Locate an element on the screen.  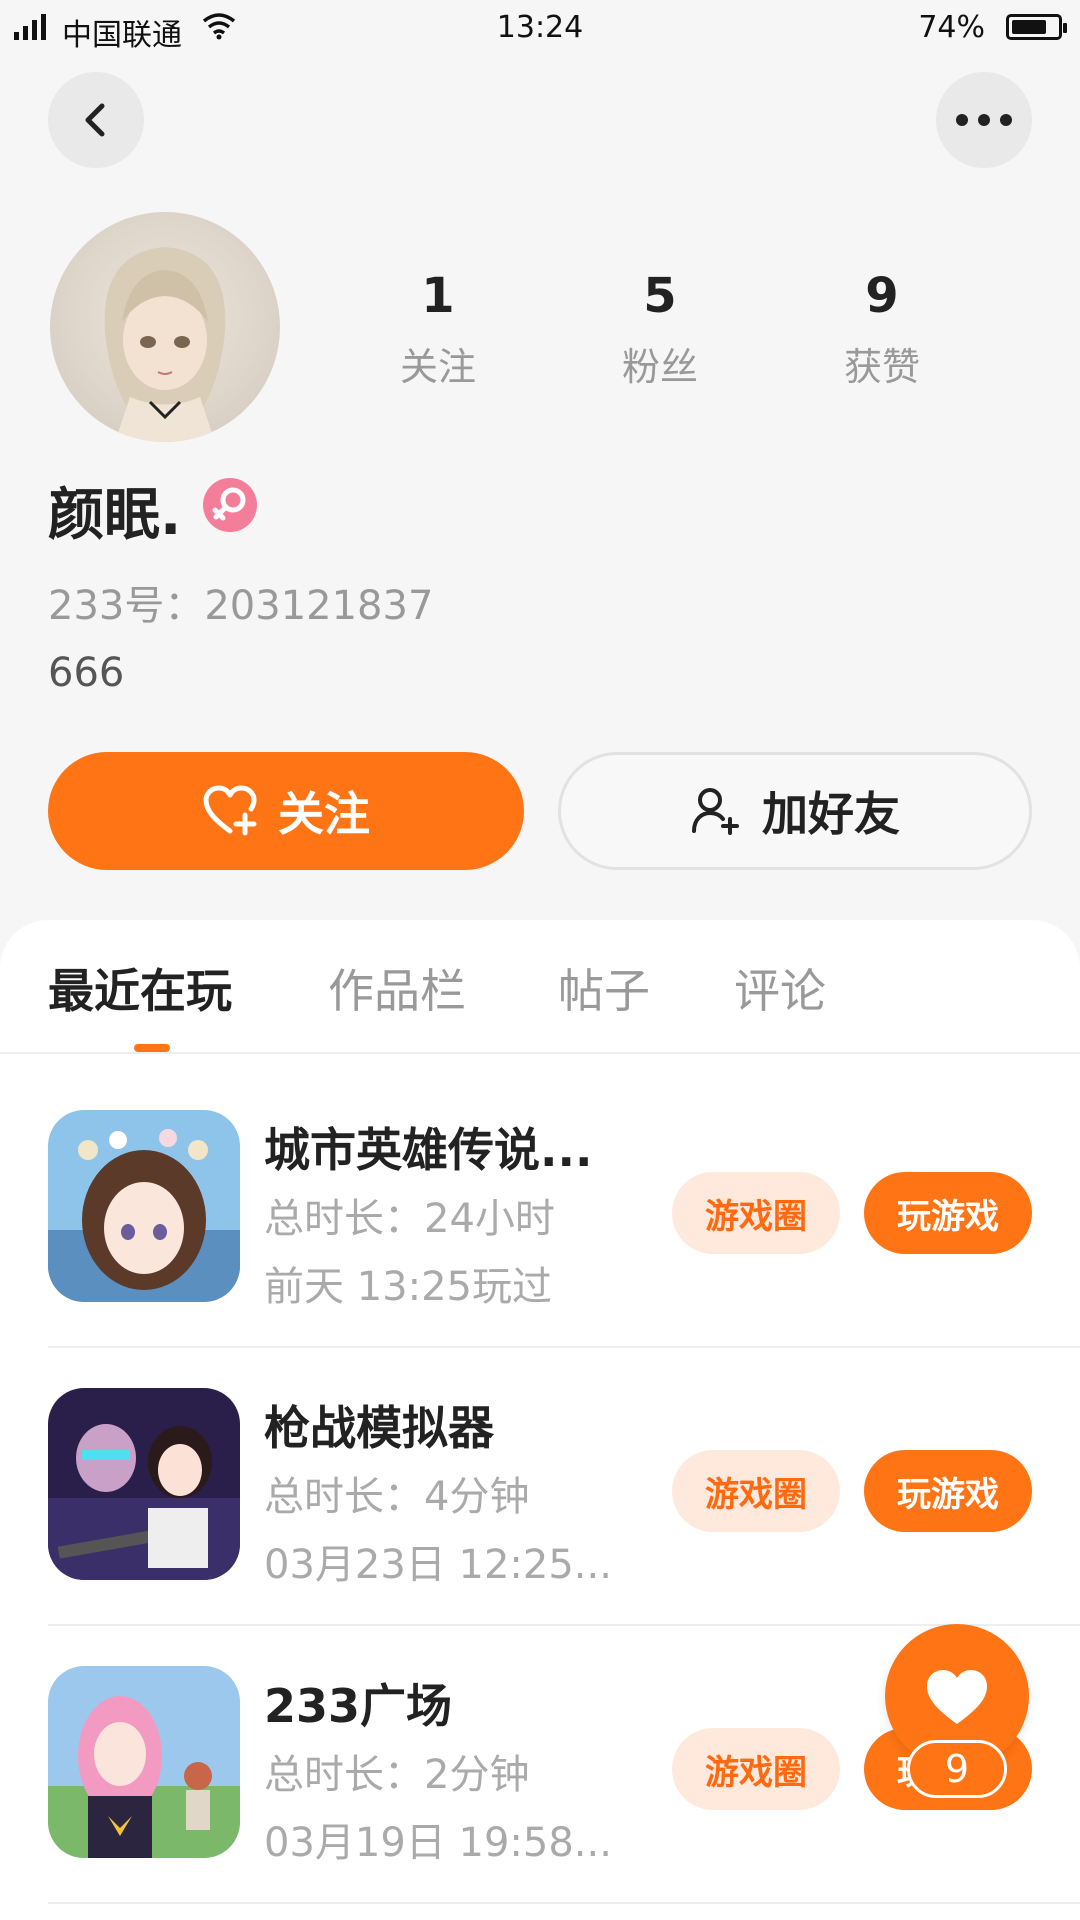
stat-likes: 9 获赞 is located at coordinates (882, 329).